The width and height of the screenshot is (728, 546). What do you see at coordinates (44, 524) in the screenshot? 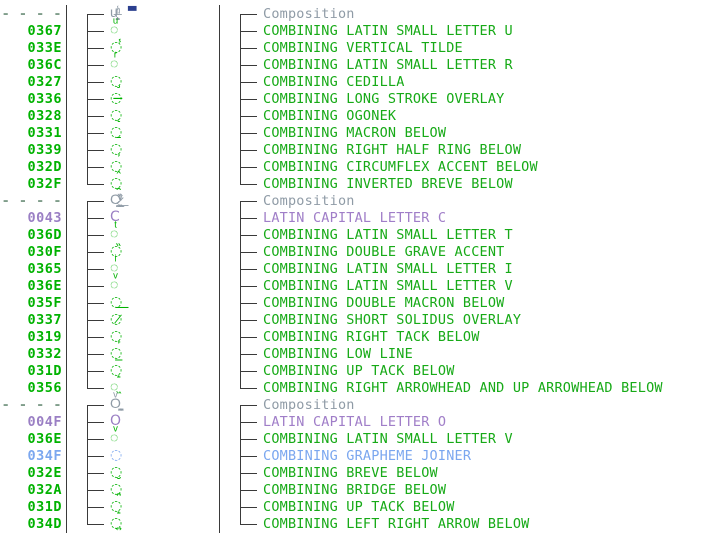
I see `codepoint-value: 034D` at bounding box center [44, 524].